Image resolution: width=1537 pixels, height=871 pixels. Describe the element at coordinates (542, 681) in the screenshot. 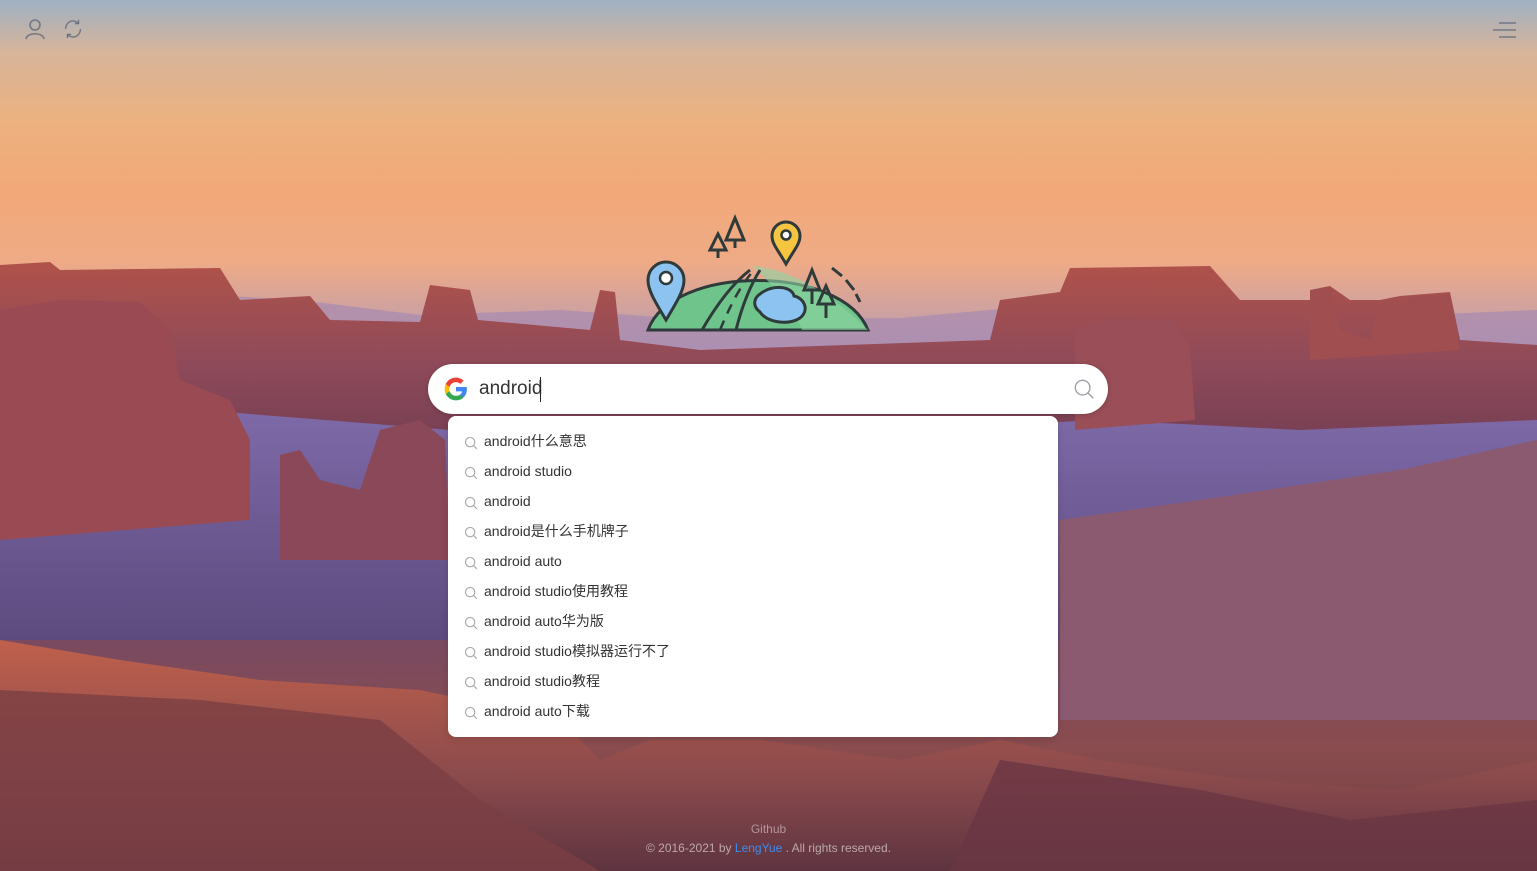

I see `suggestion-text: android studio教程` at that location.